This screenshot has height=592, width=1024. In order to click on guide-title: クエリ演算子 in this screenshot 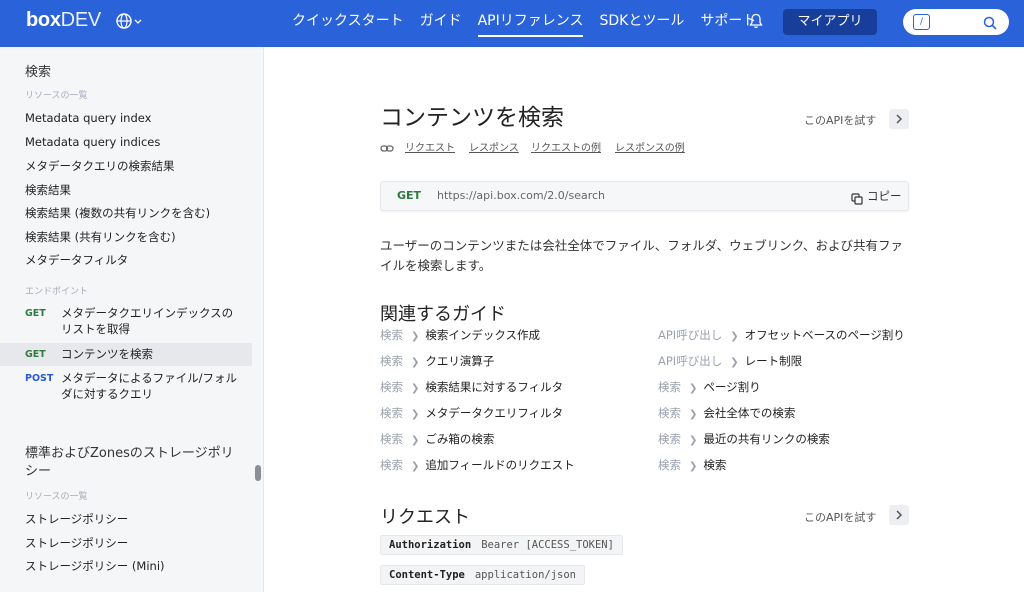, I will do `click(460, 361)`.